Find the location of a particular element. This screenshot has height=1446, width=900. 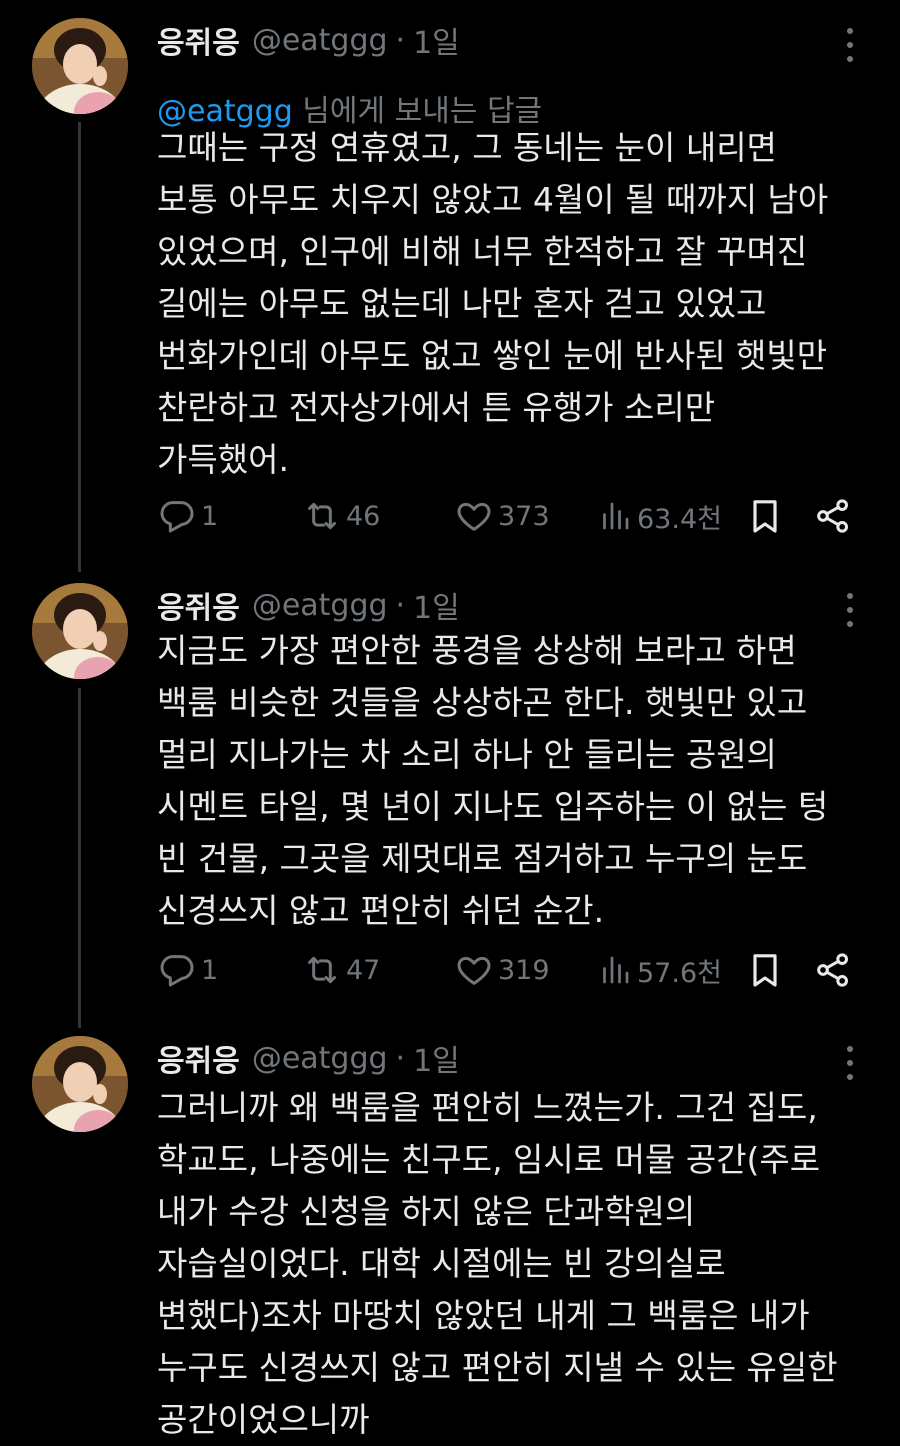

views-button: 63.4천 is located at coordinates (659, 516).